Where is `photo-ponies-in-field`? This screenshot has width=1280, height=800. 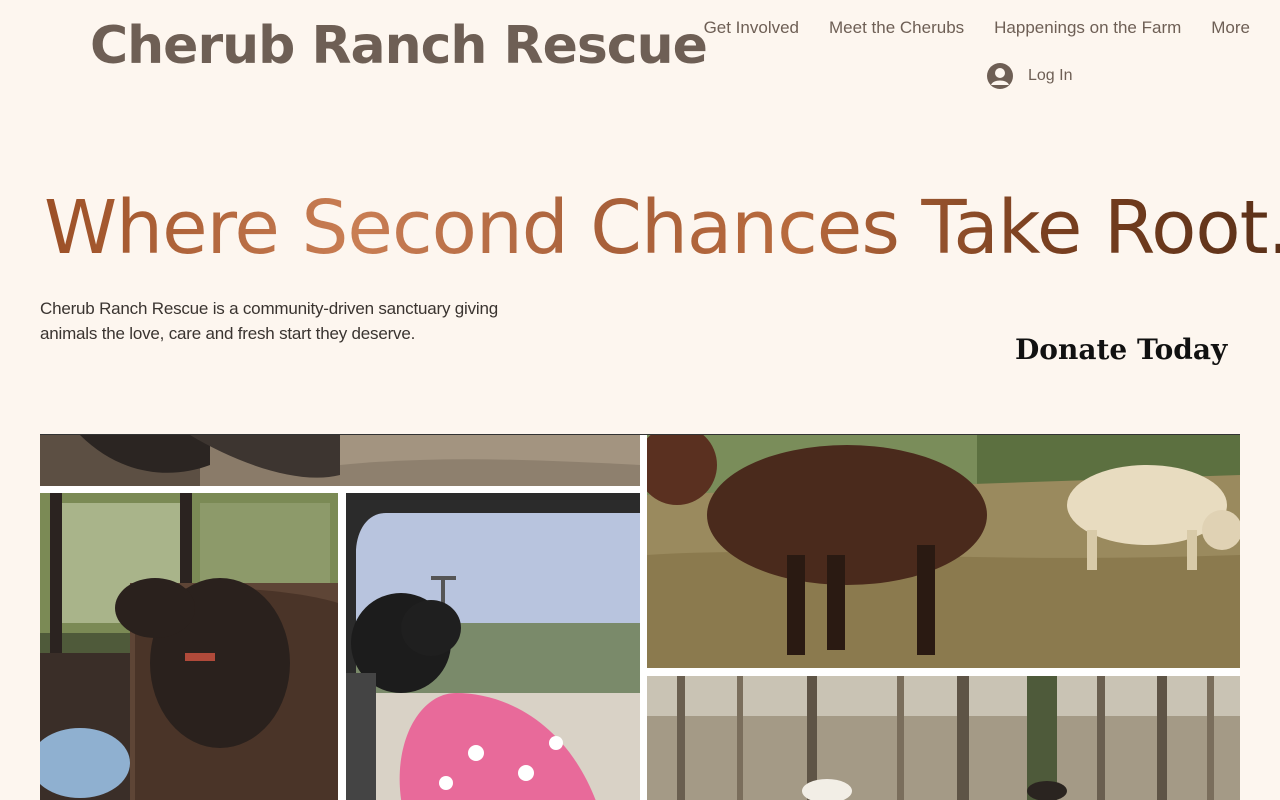
photo-ponies-in-field is located at coordinates (943, 551).